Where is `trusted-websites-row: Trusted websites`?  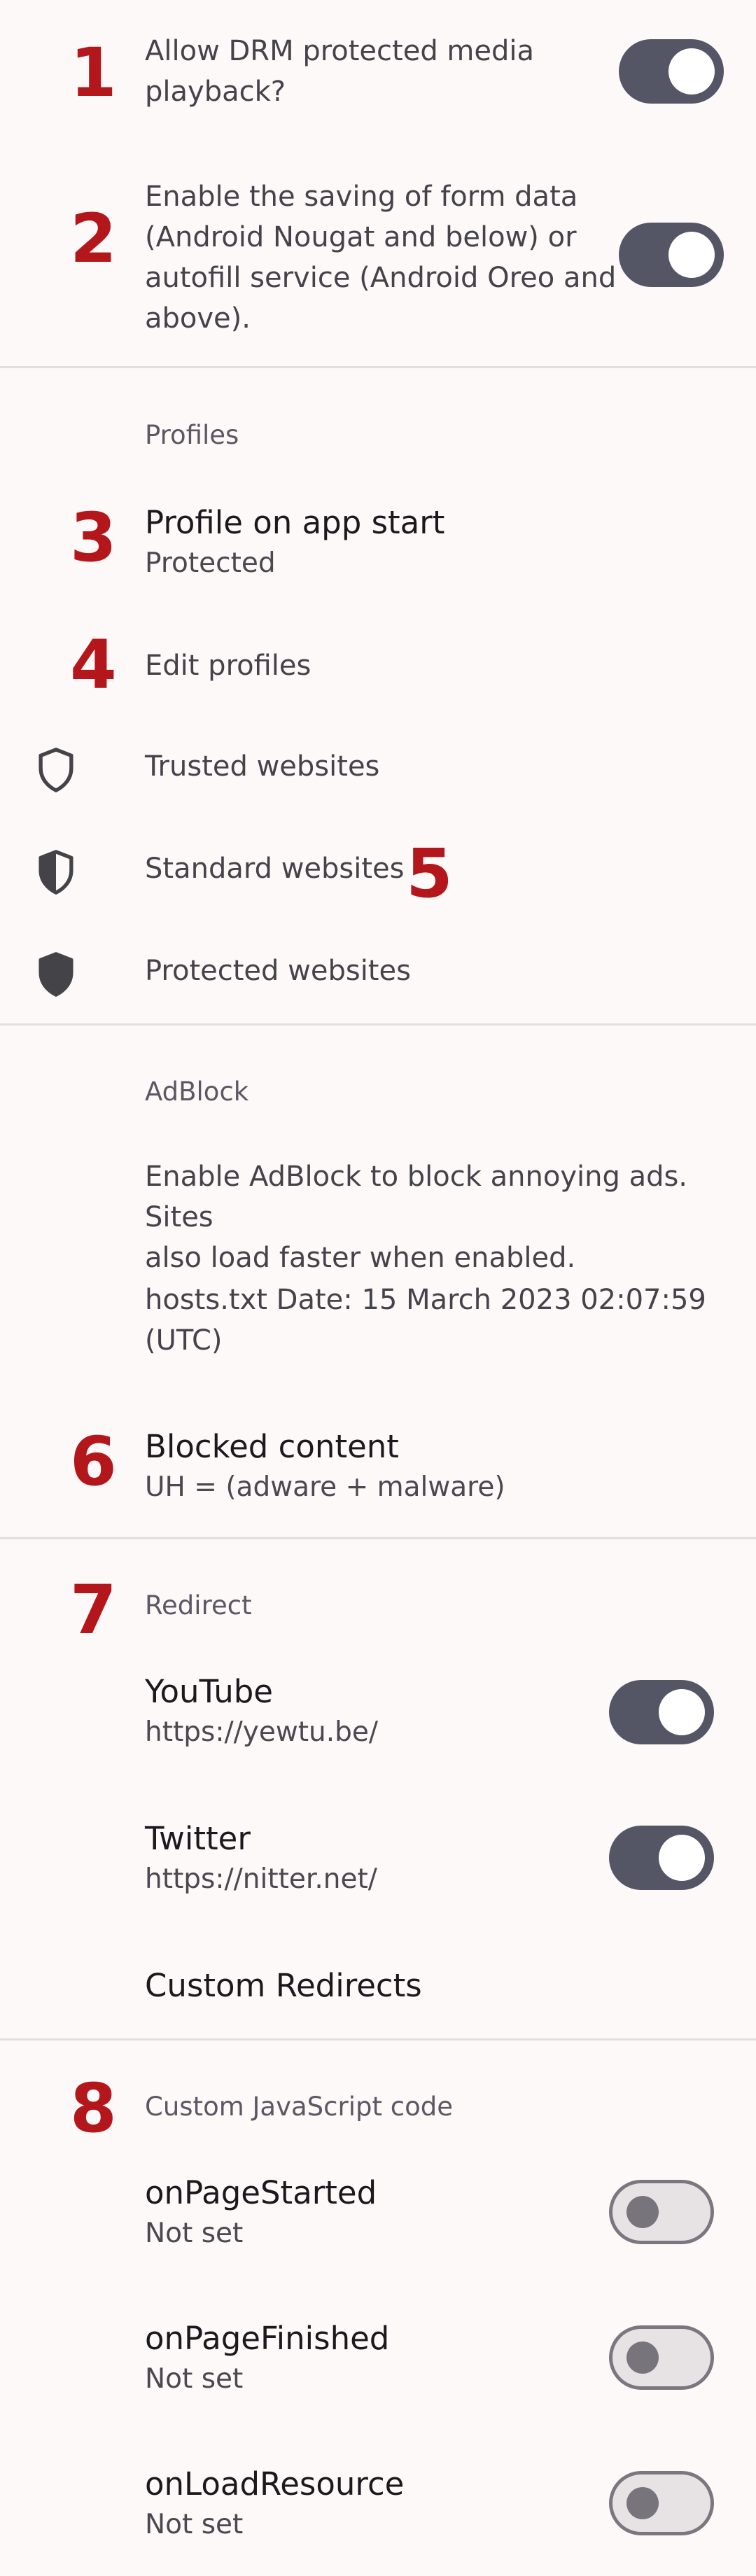 trusted-websites-row: Trusted websites is located at coordinates (378, 769).